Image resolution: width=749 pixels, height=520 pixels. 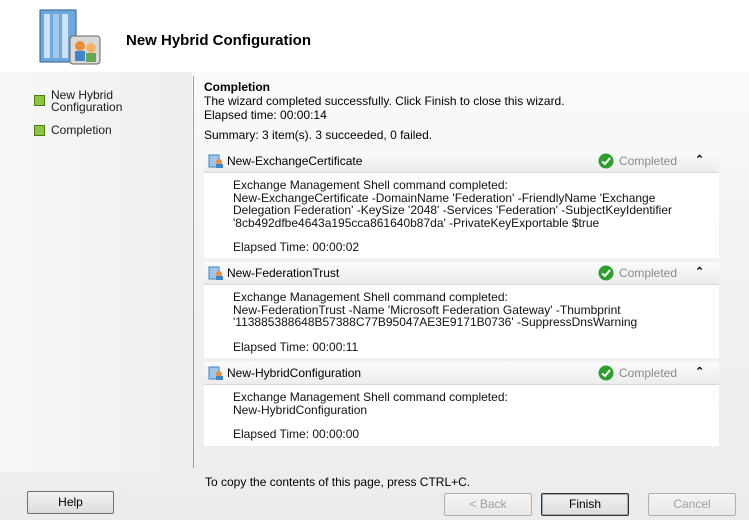 I want to click on wizard-header: New Hybrid Configuration, so click(x=374, y=36).